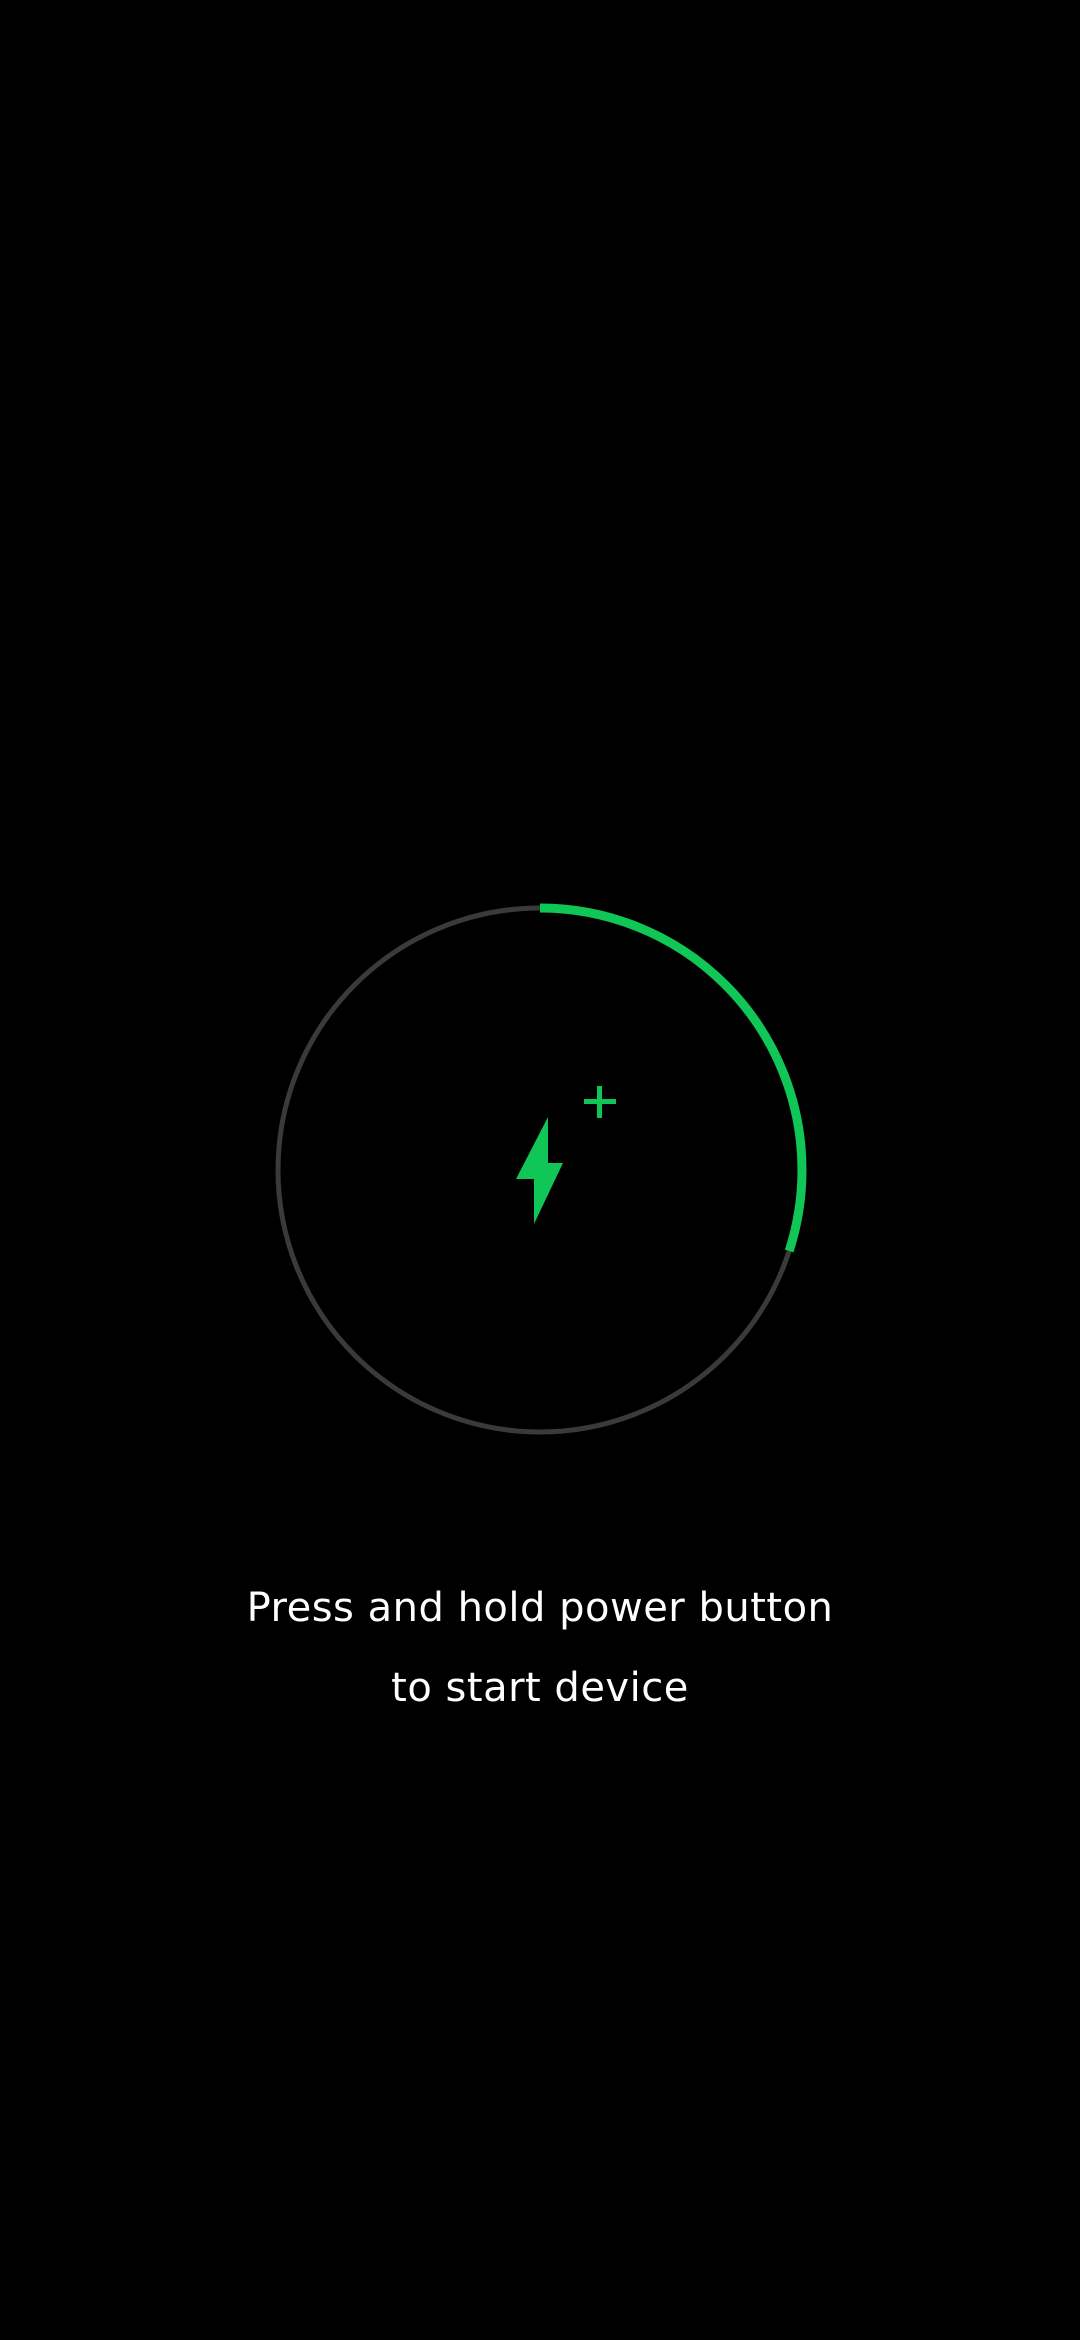 Image resolution: width=1080 pixels, height=2340 pixels. What do you see at coordinates (540, 1608) in the screenshot?
I see `instruction-line-1: Press and hold power button` at bounding box center [540, 1608].